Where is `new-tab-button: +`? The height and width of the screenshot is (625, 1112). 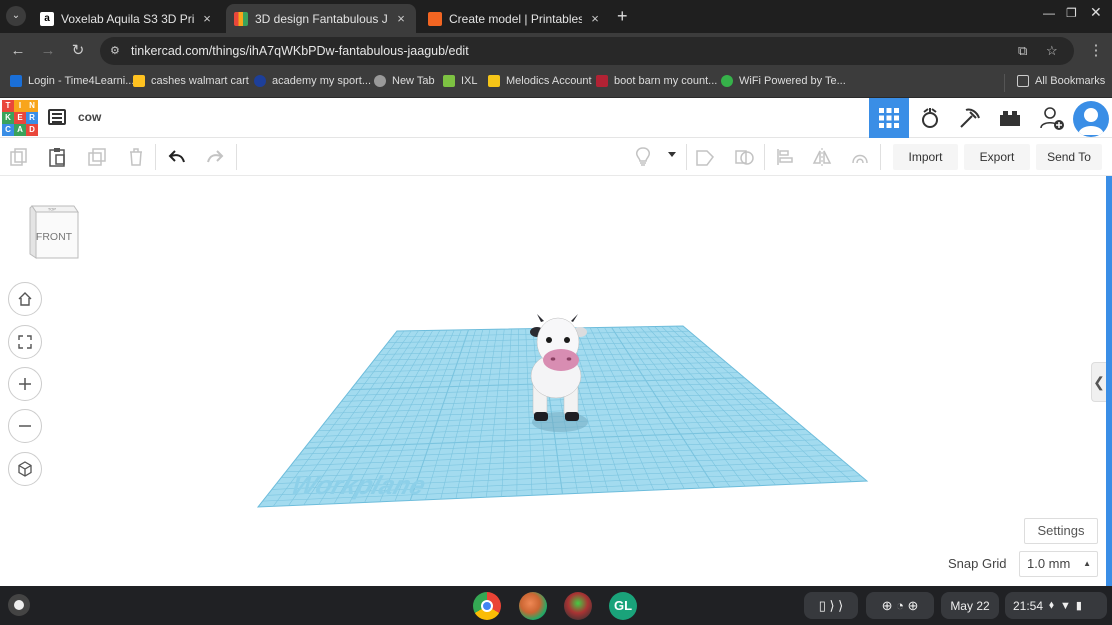 new-tab-button: + is located at coordinates (622, 16).